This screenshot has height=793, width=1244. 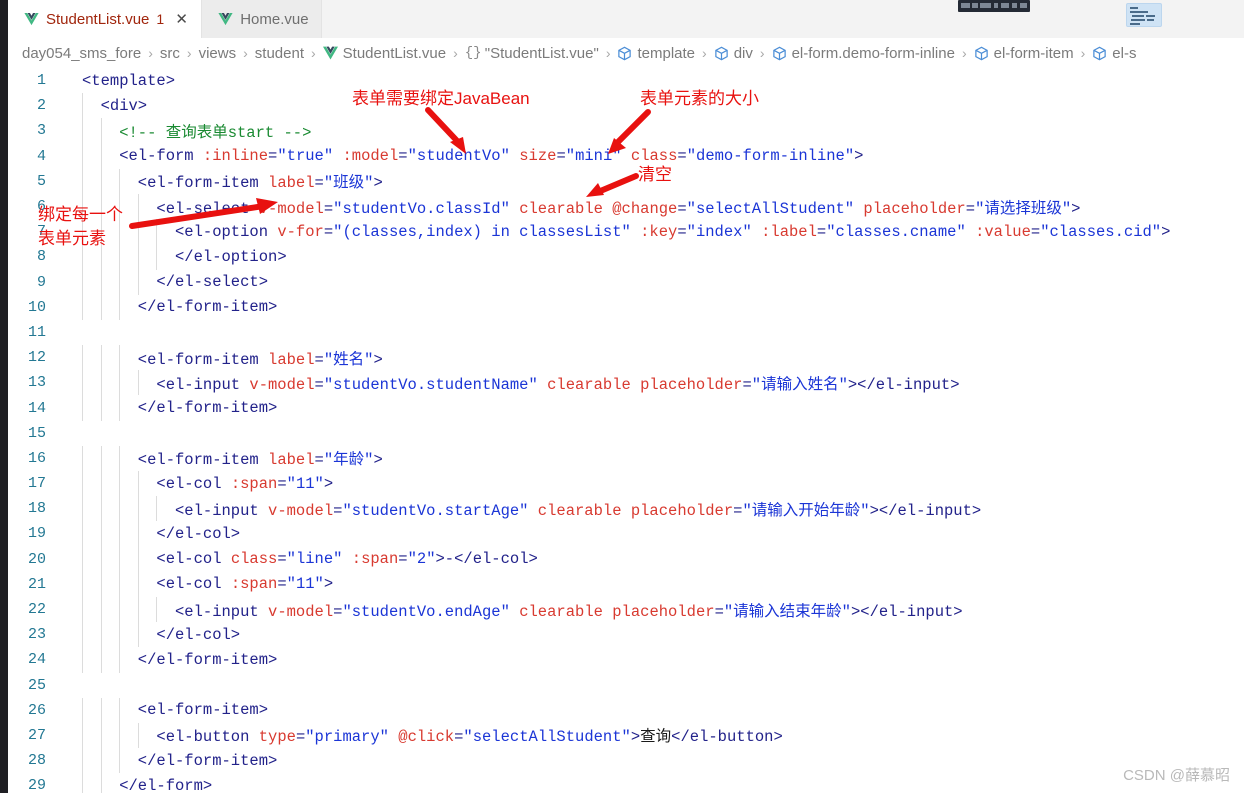 What do you see at coordinates (36, 710) in the screenshot?
I see `line-number: 26` at bounding box center [36, 710].